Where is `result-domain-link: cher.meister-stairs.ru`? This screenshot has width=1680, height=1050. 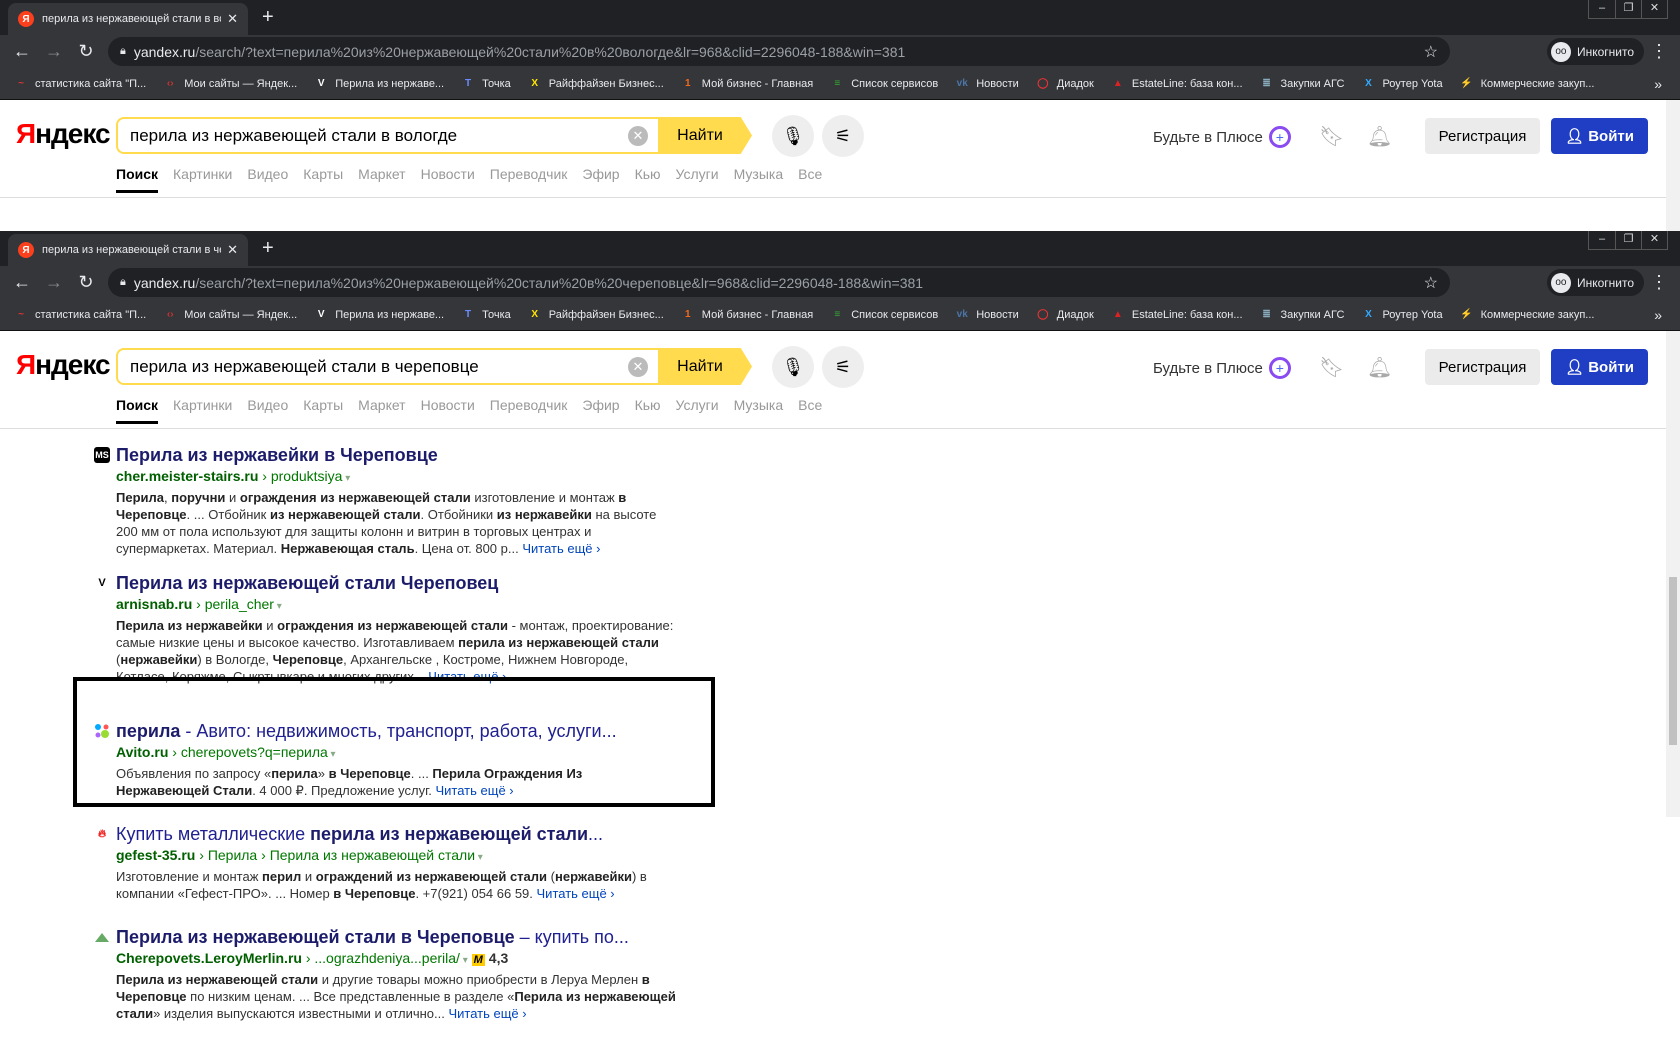
result-domain-link: cher.meister-stairs.ru is located at coordinates (187, 476).